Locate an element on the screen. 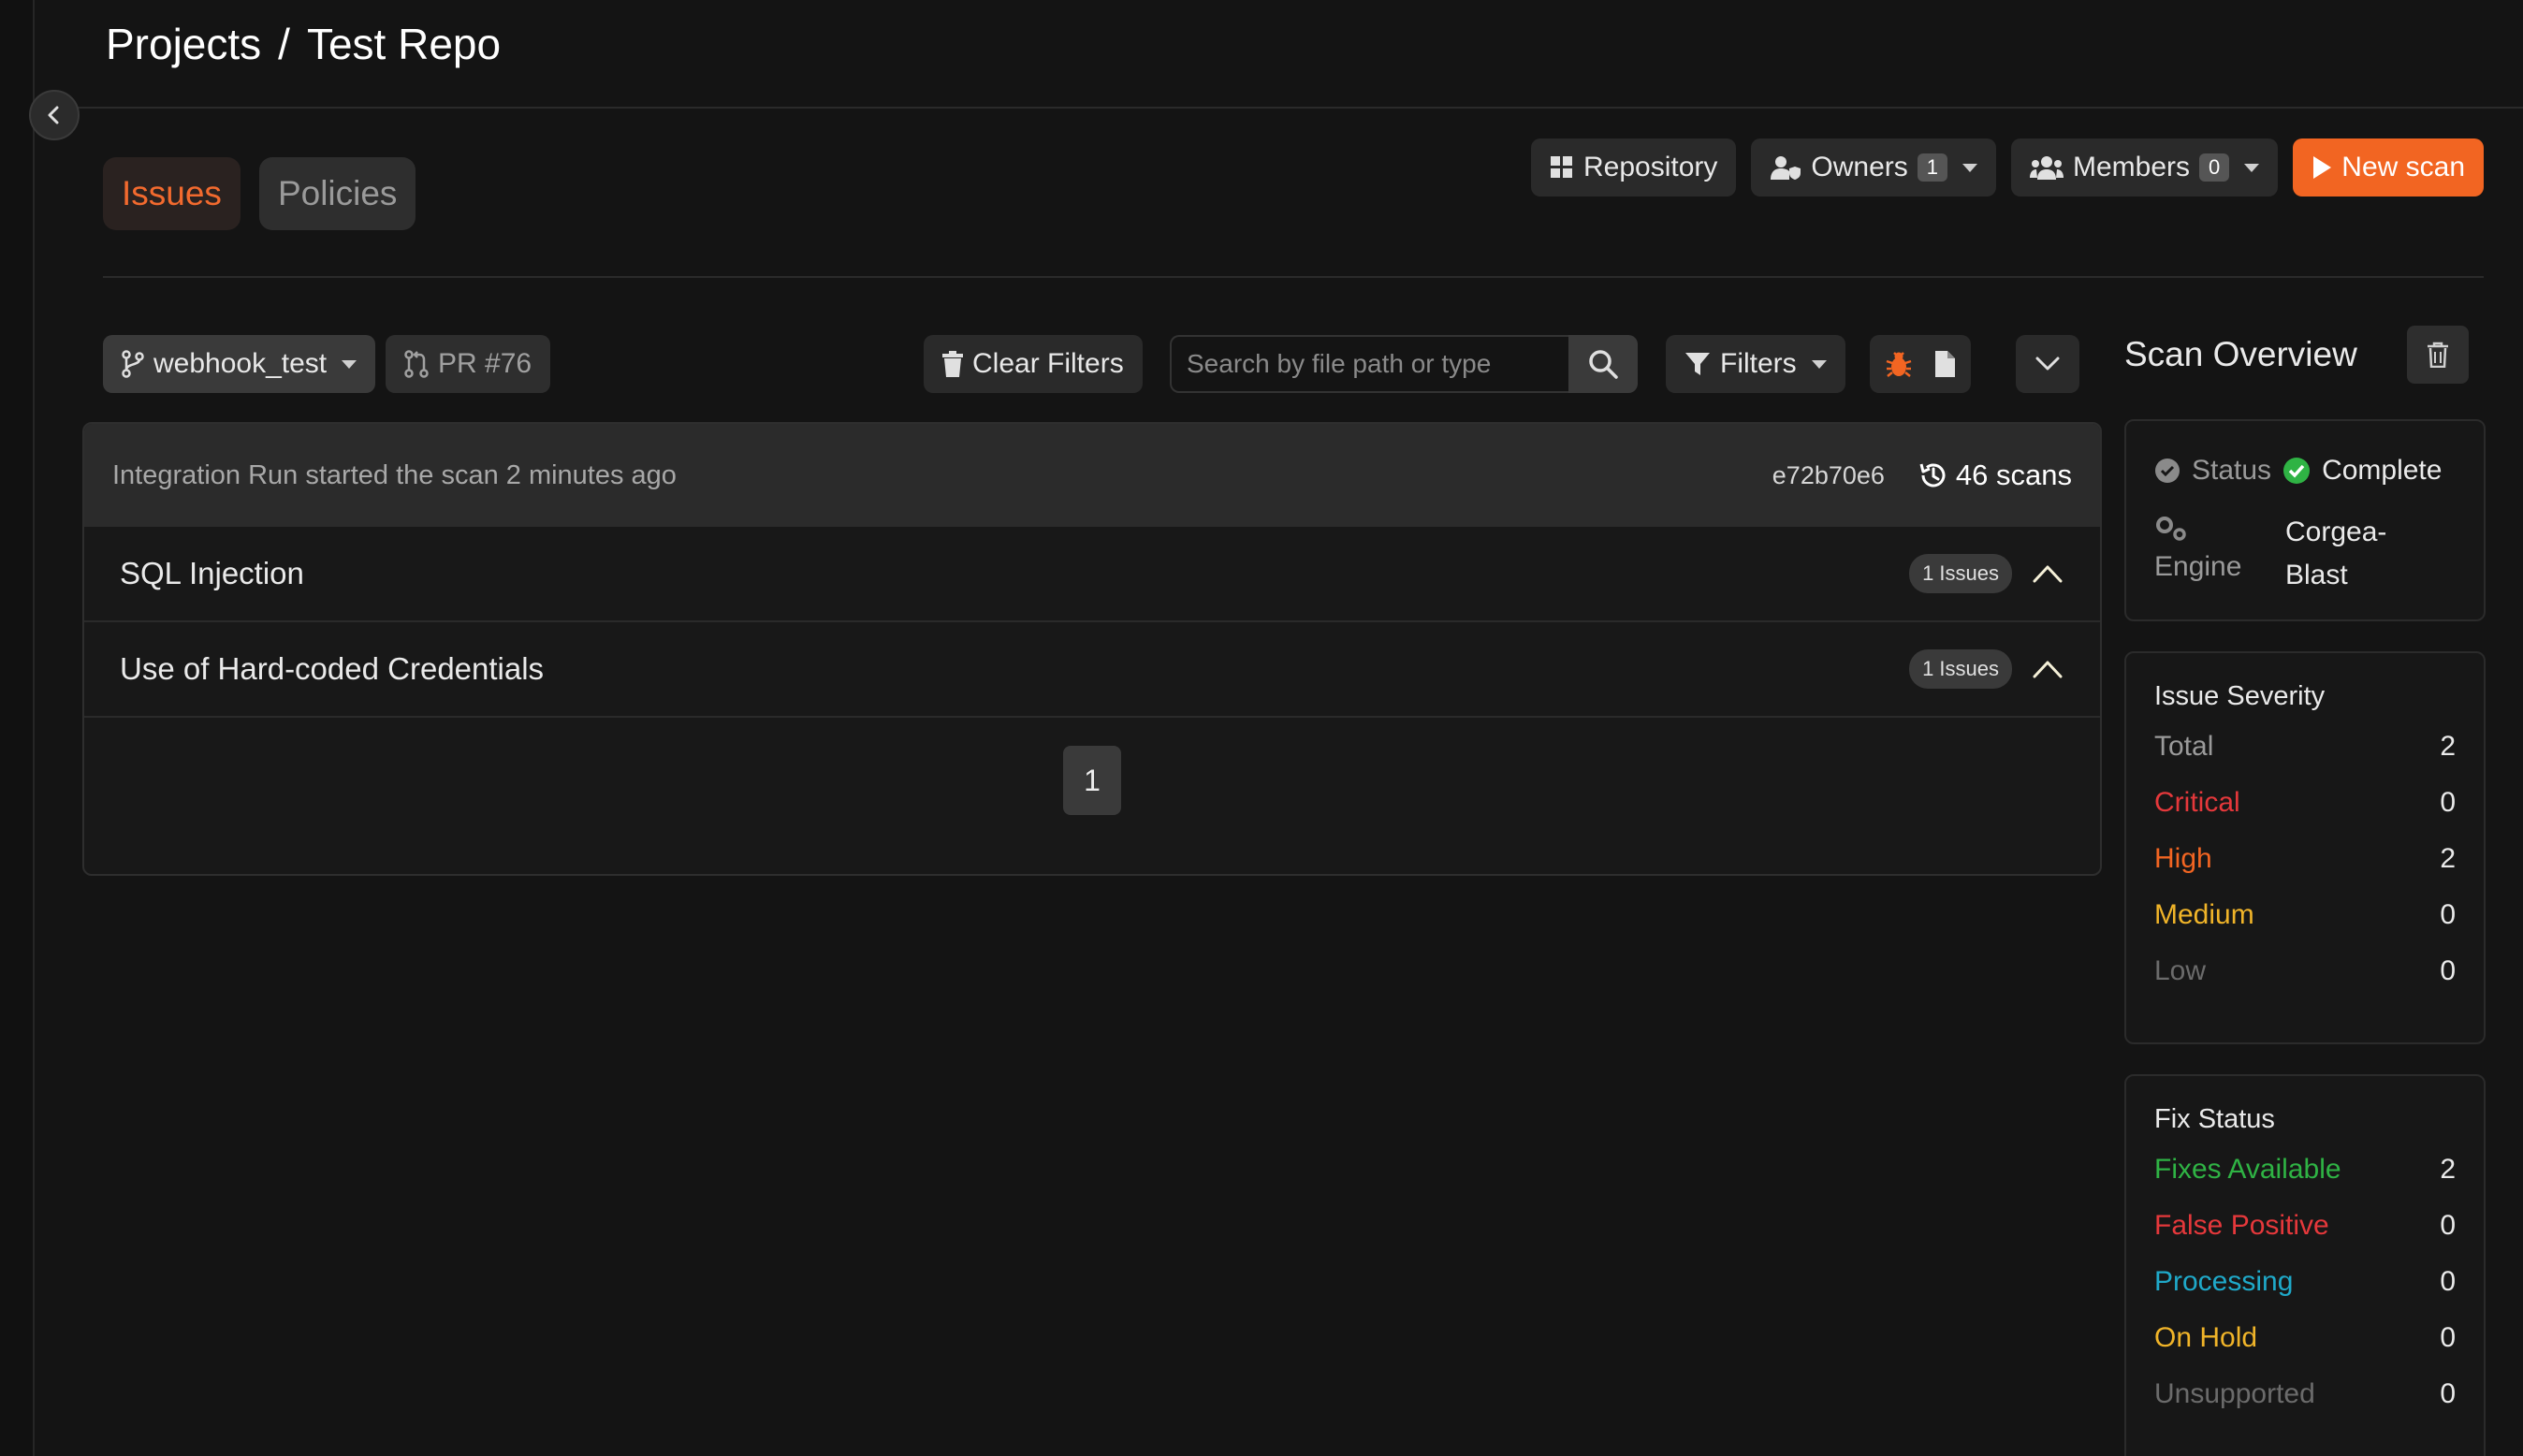 Image resolution: width=2523 pixels, height=1456 pixels. breadcrumb-current: Test Repo is located at coordinates (404, 44).